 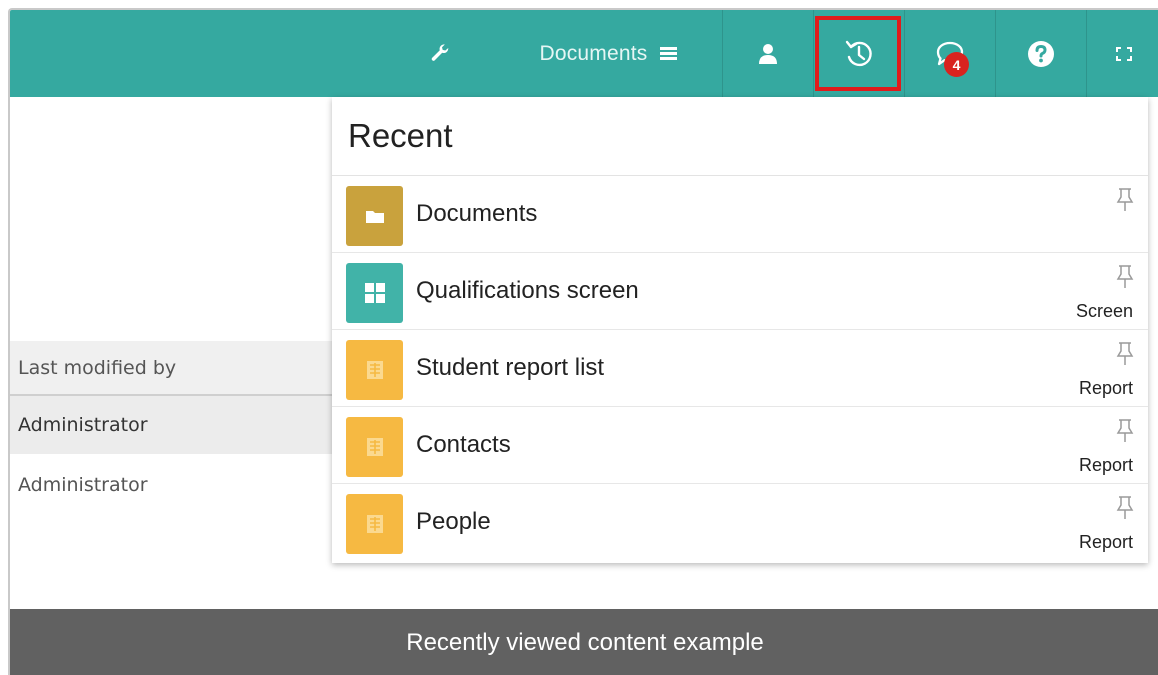 I want to click on recent-item-label: People, so click(x=453, y=521).